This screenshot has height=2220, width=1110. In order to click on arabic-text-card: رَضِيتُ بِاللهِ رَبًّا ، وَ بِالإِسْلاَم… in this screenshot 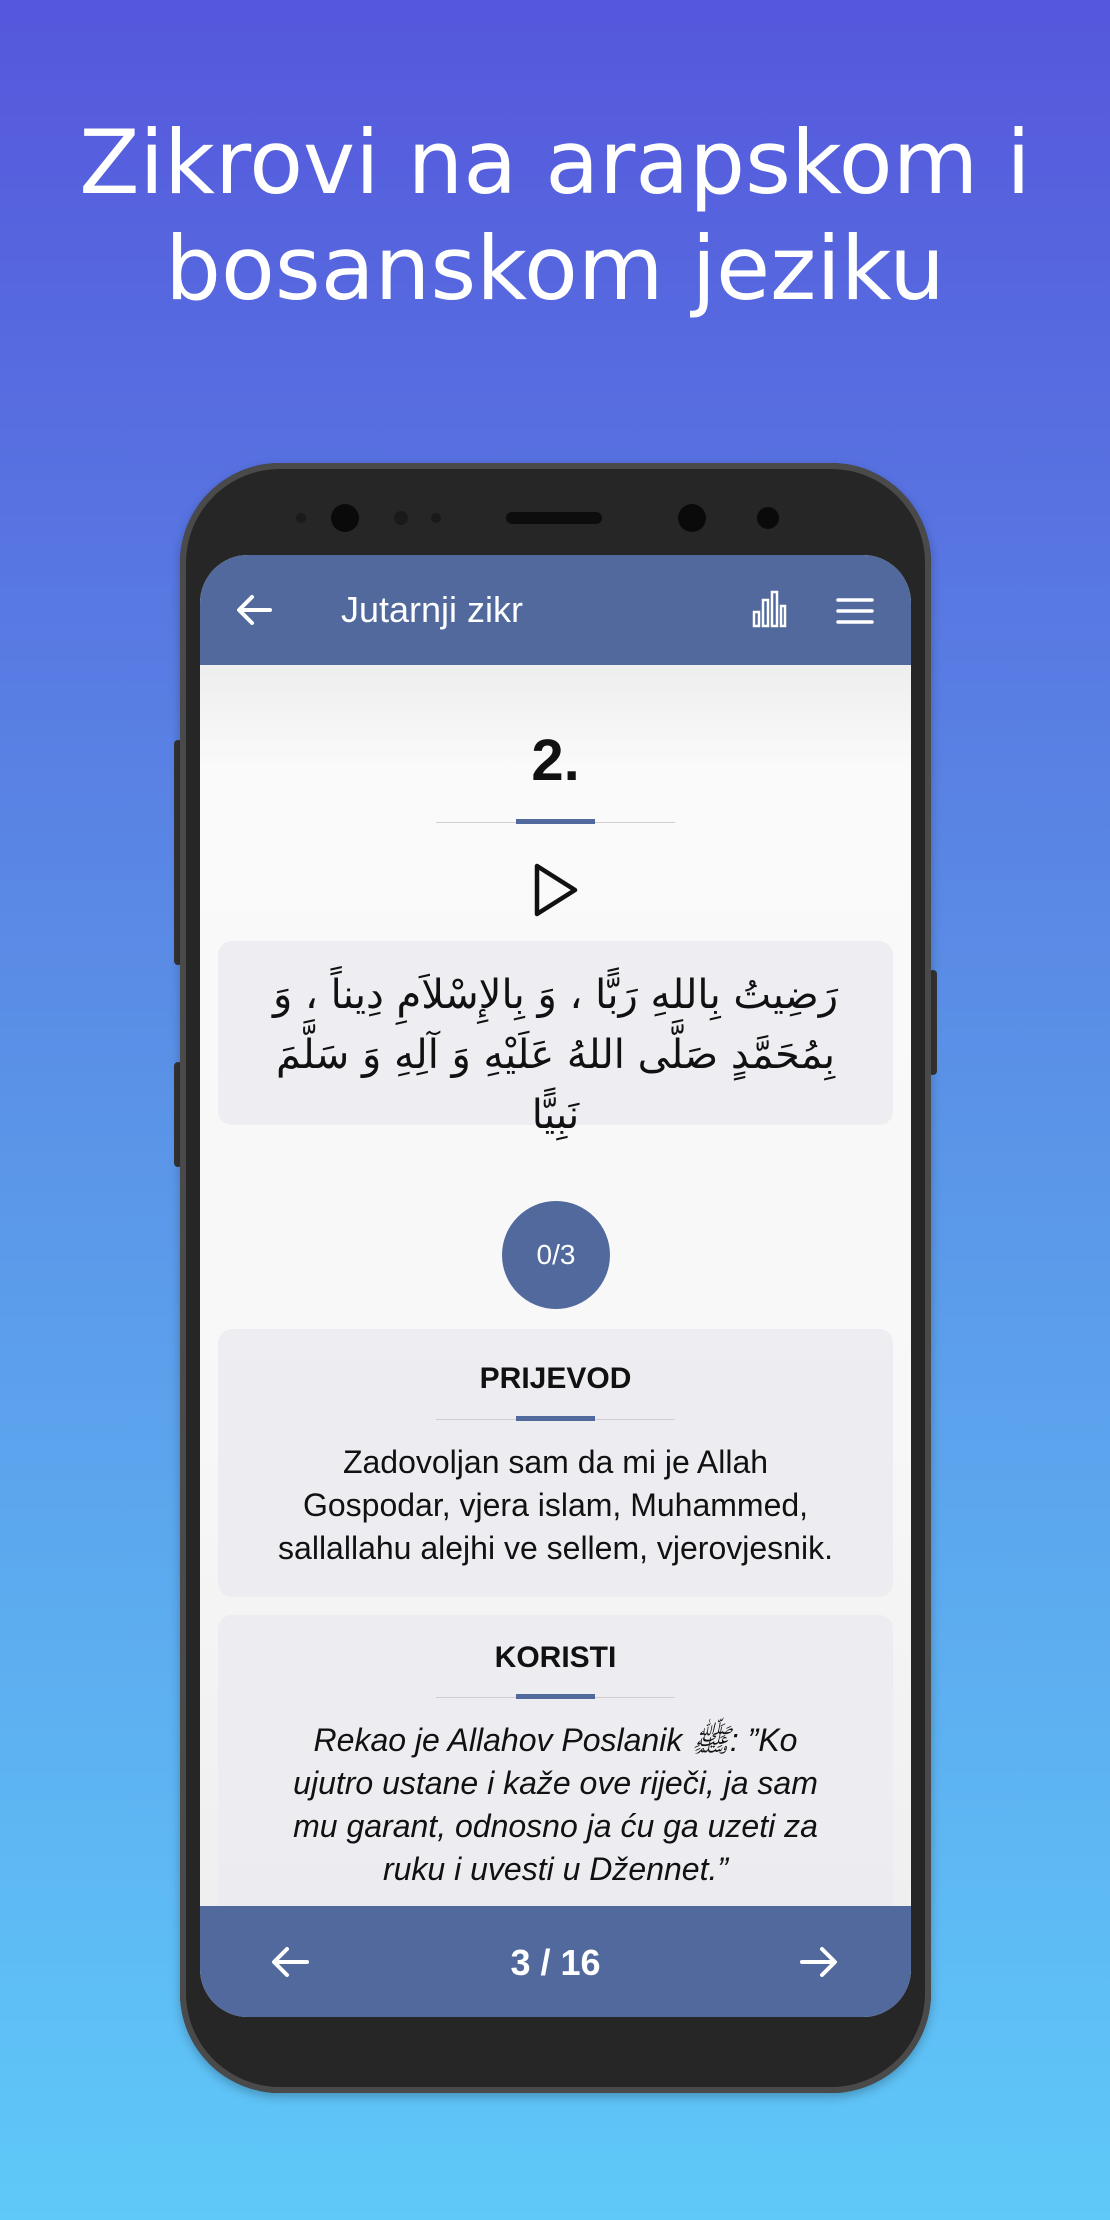, I will do `click(555, 1039)`.